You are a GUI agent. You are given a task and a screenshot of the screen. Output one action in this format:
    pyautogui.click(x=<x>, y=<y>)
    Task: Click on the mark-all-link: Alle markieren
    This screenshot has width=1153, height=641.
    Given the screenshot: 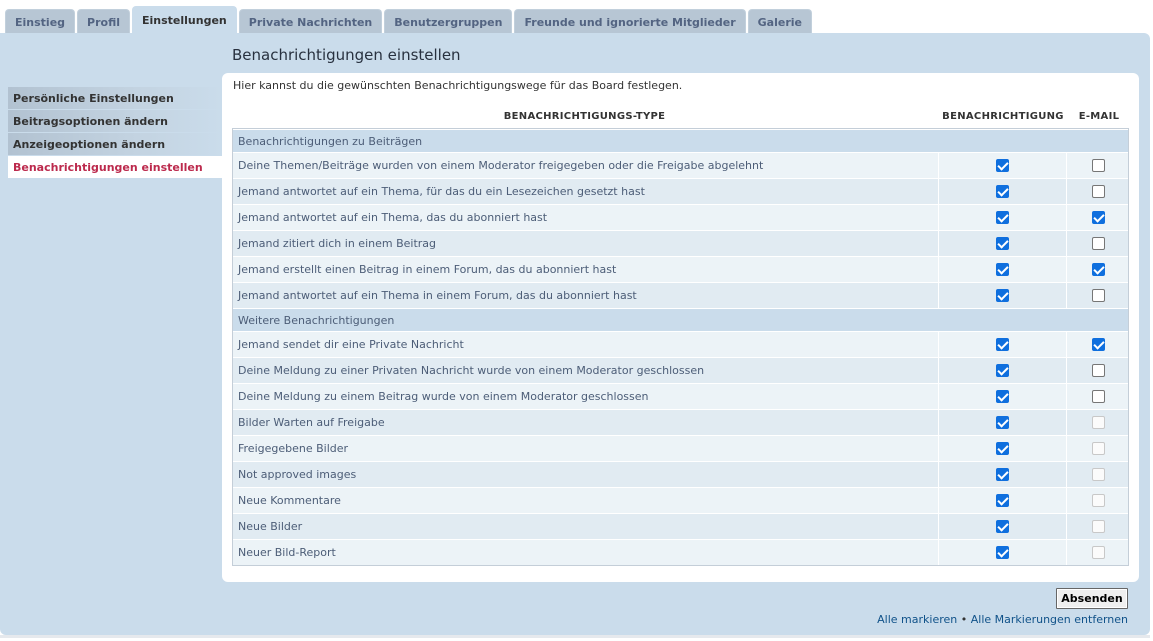 What is the action you would take?
    pyautogui.click(x=917, y=619)
    